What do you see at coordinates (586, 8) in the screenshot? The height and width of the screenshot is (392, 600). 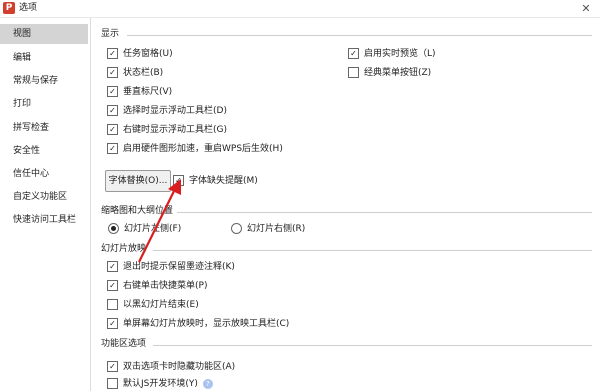 I see `close-icon: ✕` at bounding box center [586, 8].